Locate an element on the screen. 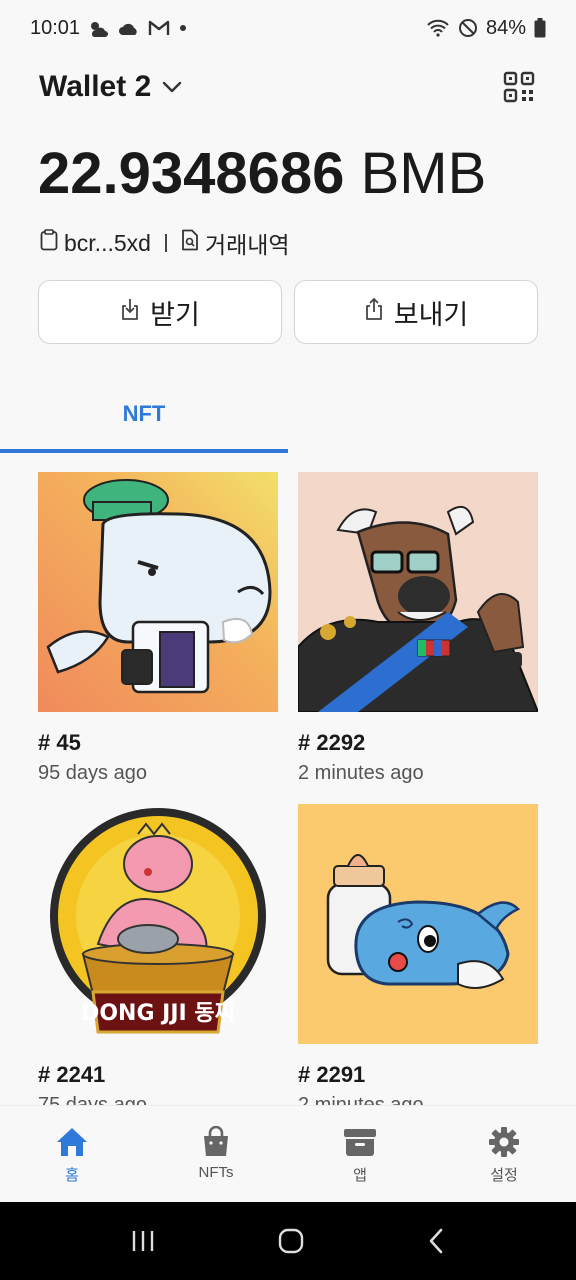  nft-card: # 2291 2 minutes ago is located at coordinates (418, 960).